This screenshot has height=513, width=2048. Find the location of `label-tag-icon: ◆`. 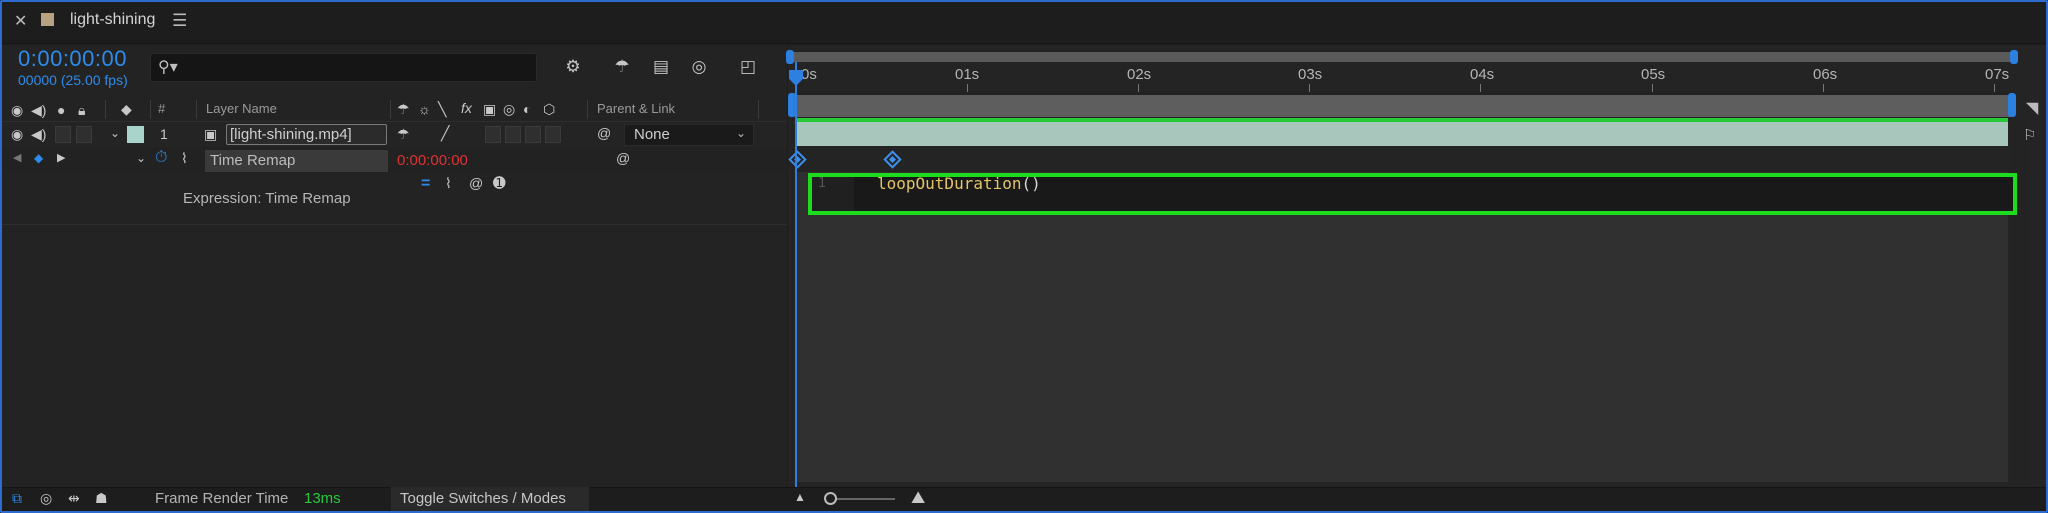

label-tag-icon: ◆ is located at coordinates (126, 109).